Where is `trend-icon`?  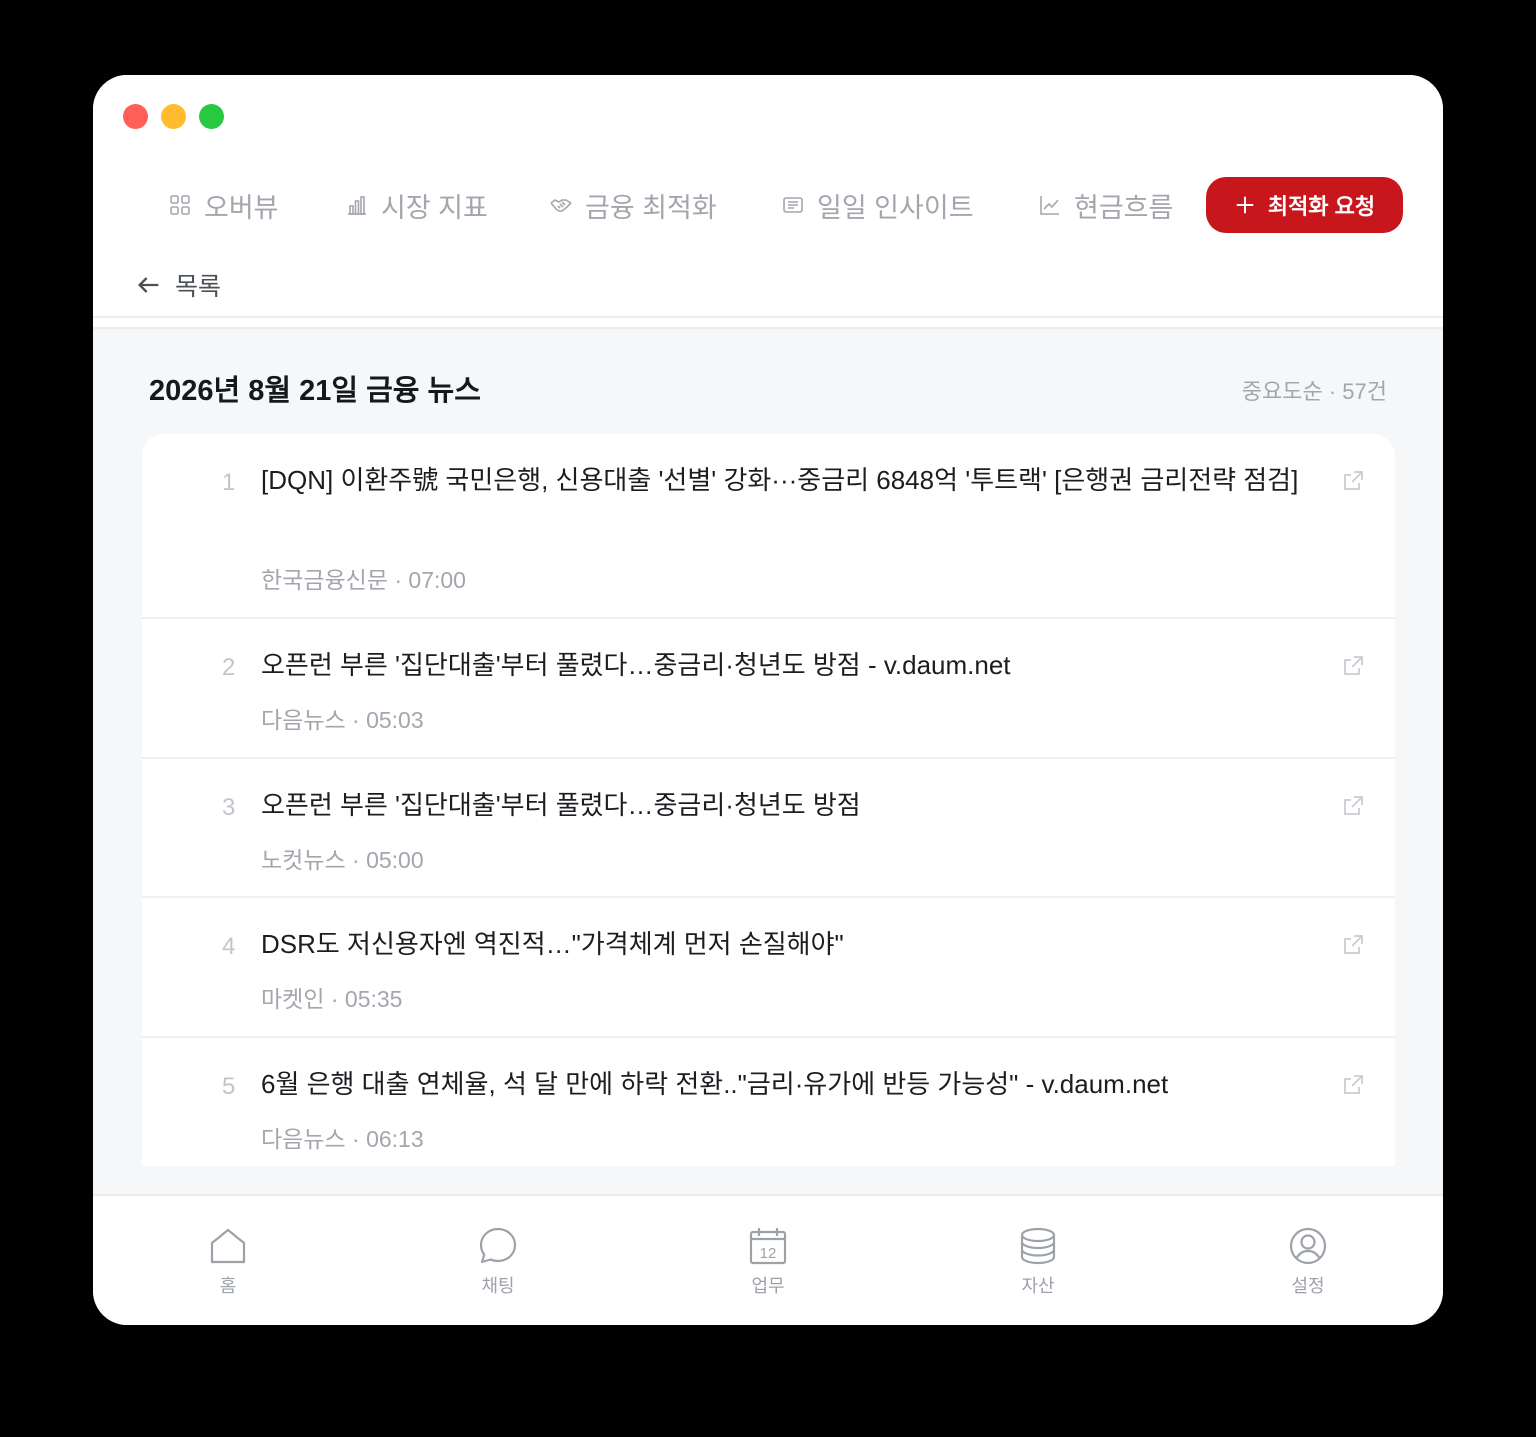 trend-icon is located at coordinates (1049, 205).